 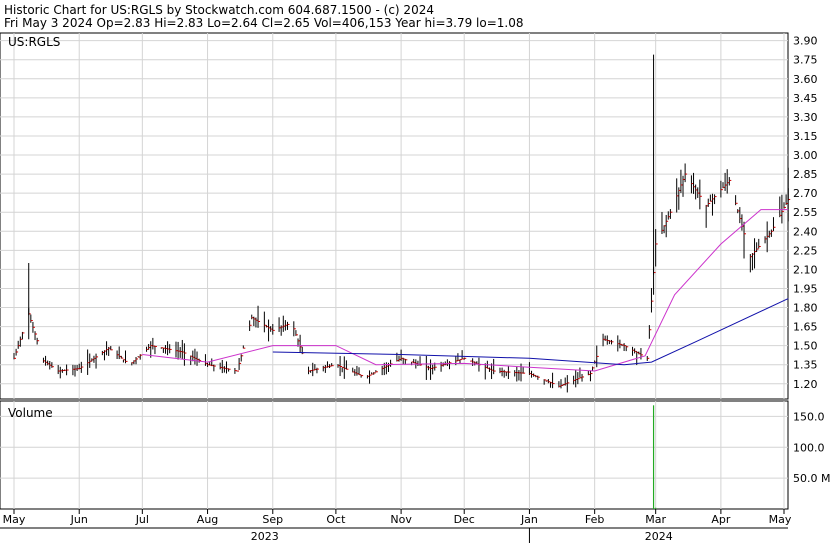 I want to click on price-tick-label: 2.85, so click(x=805, y=174).